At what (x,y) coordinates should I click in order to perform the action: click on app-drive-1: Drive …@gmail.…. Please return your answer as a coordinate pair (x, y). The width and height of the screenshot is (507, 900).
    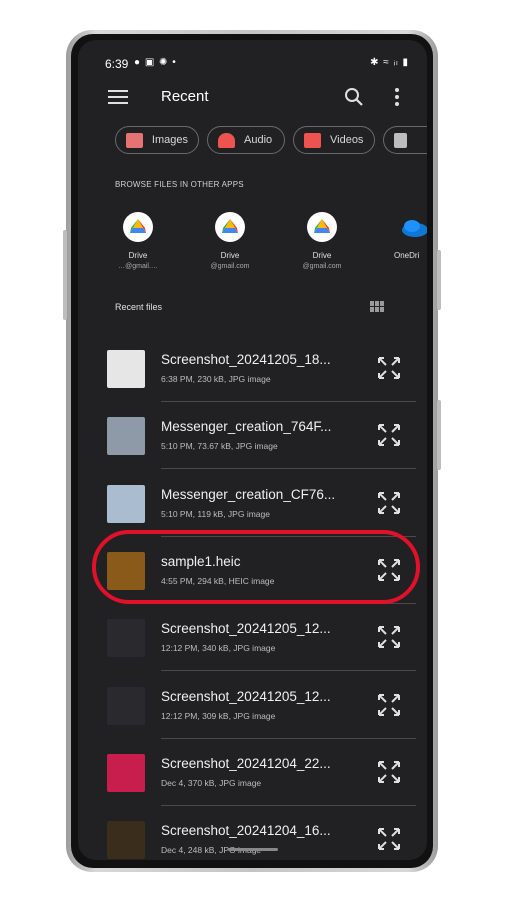
    Looking at the image, I should click on (138, 241).